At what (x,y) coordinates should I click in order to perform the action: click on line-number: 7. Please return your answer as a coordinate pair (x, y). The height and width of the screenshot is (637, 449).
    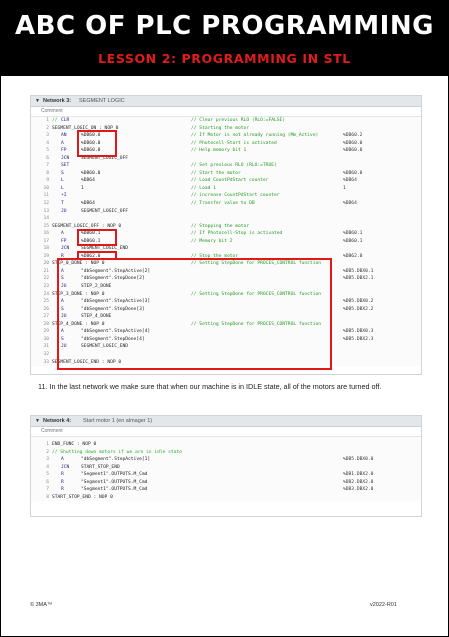
    Looking at the image, I should click on (47, 166).